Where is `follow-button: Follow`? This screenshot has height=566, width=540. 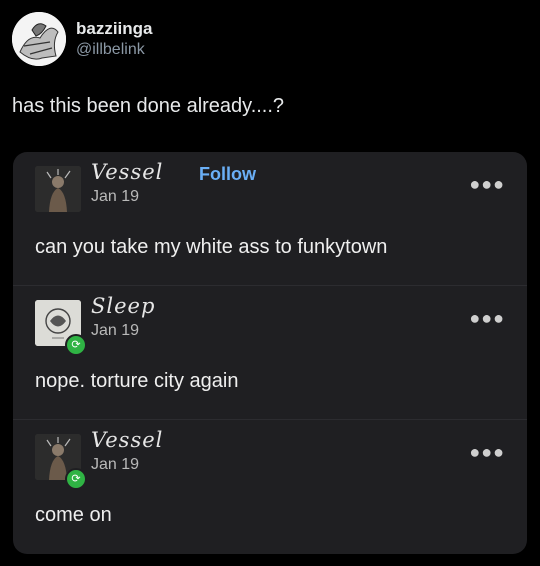
follow-button: Follow is located at coordinates (227, 174).